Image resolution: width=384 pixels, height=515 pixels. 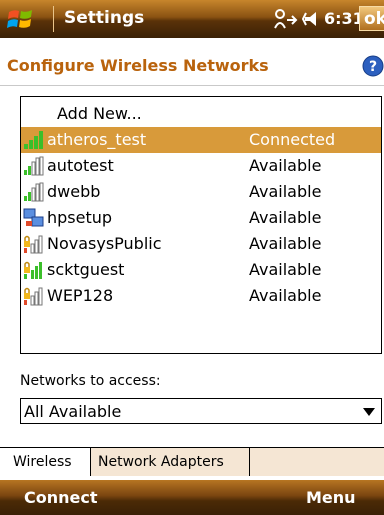 I want to click on ok-button: ok, so click(x=371, y=18).